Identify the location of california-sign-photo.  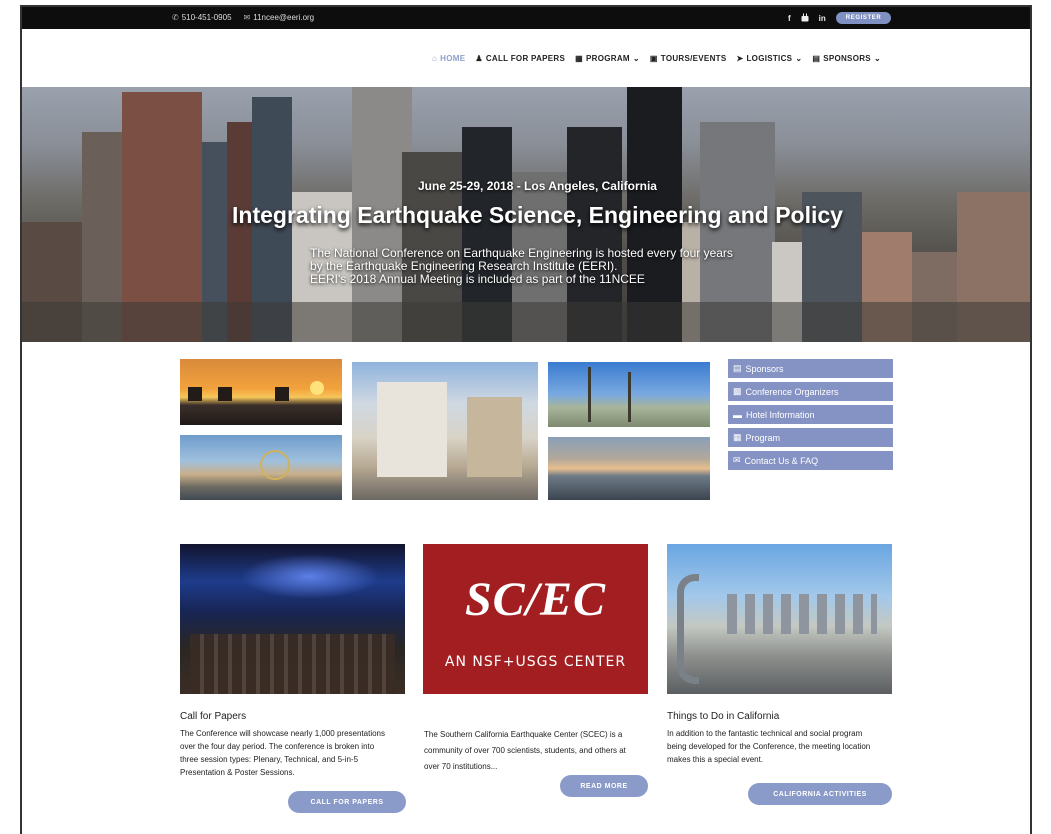
(779, 619).